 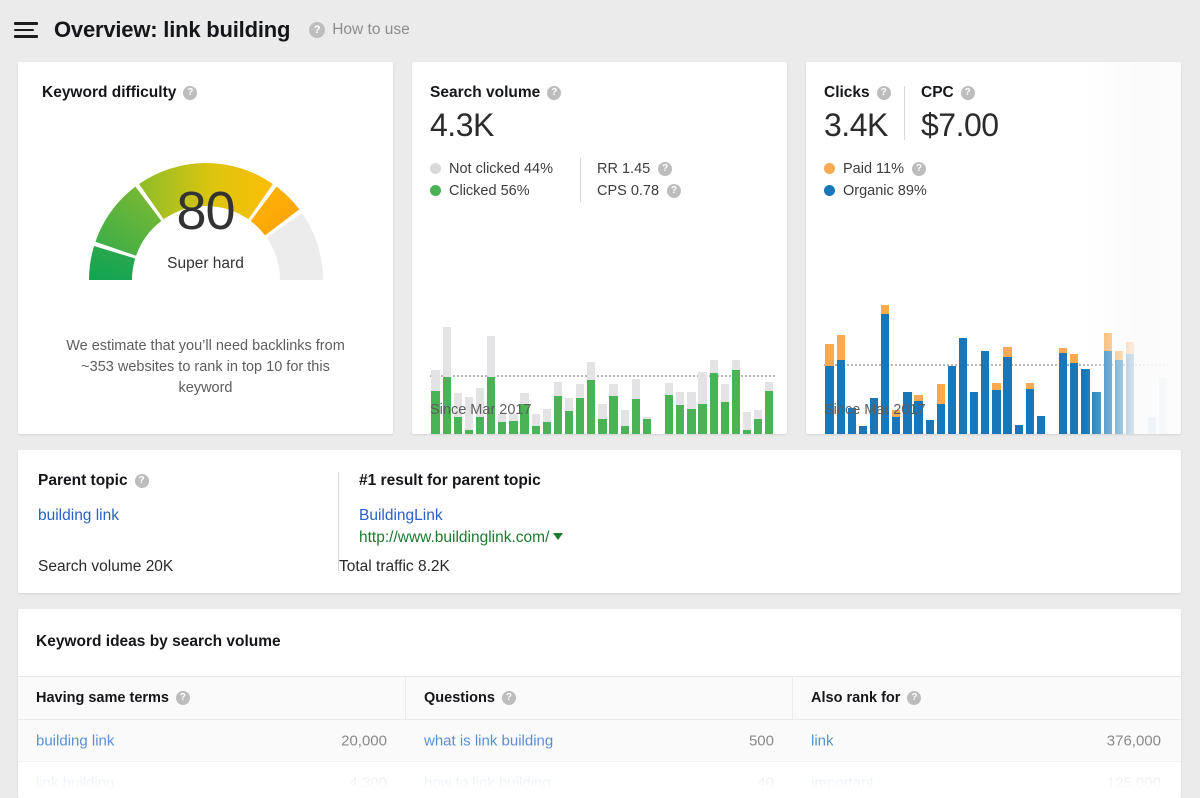 What do you see at coordinates (842, 782) in the screenshot?
I see `keyword-link: important` at bounding box center [842, 782].